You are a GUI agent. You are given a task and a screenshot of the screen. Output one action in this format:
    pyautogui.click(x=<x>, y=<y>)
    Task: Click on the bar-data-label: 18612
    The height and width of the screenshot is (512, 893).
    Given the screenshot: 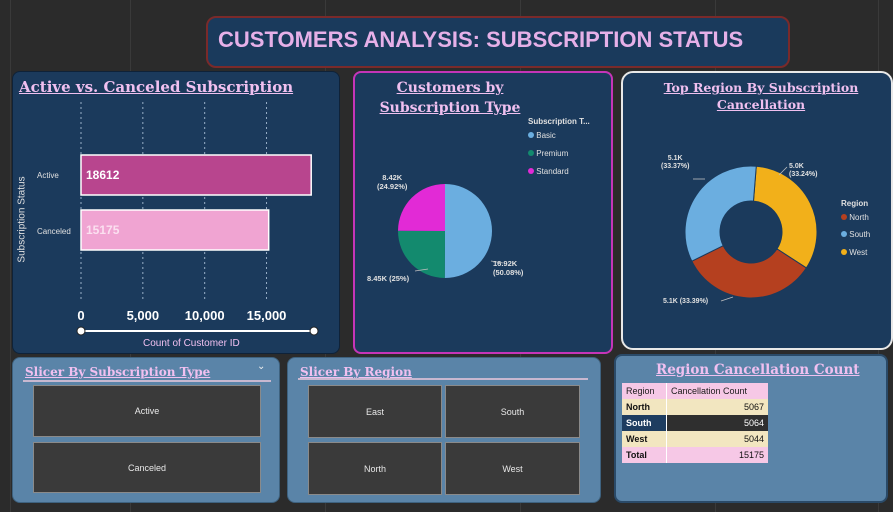 What is the action you would take?
    pyautogui.click(x=103, y=175)
    